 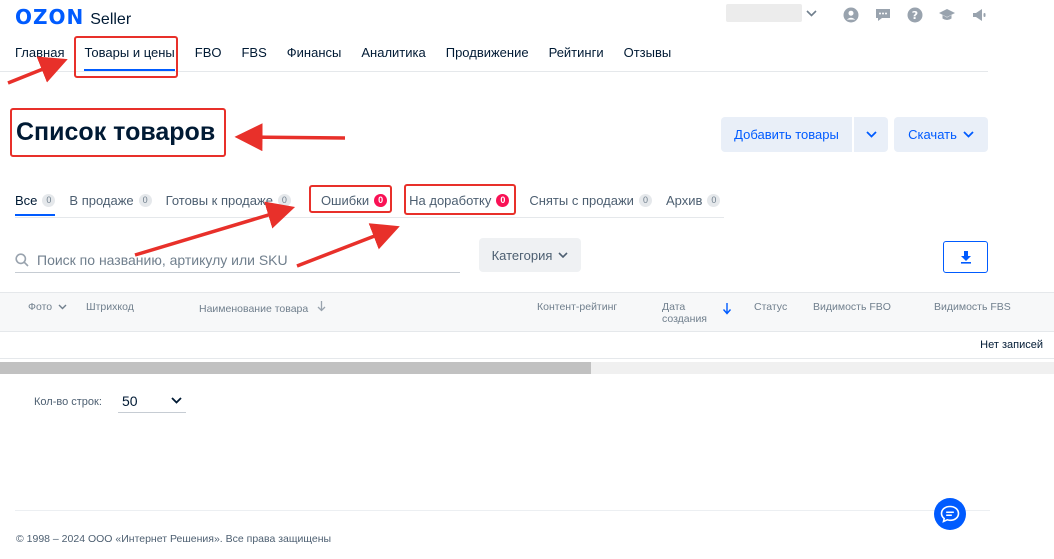 I want to click on tab-removed-from-sale: Сняты с продажи 0, so click(x=590, y=200).